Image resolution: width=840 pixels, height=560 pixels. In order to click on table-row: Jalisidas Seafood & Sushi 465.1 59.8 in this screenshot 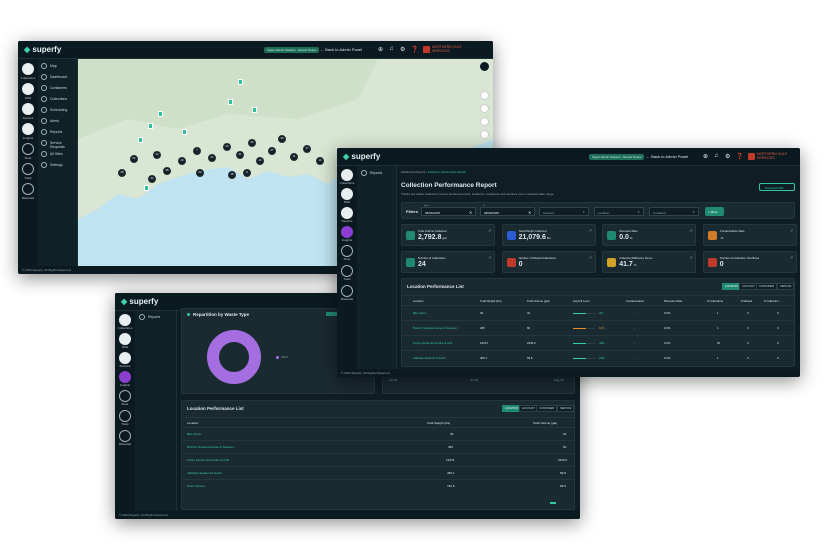, I will do `click(378, 472)`.